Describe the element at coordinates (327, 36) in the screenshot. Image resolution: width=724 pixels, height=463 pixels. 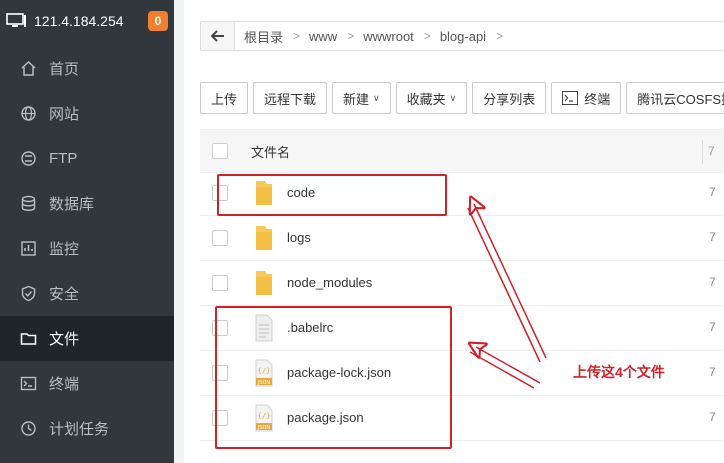
I see `breadcrumb-item-www: www >` at that location.